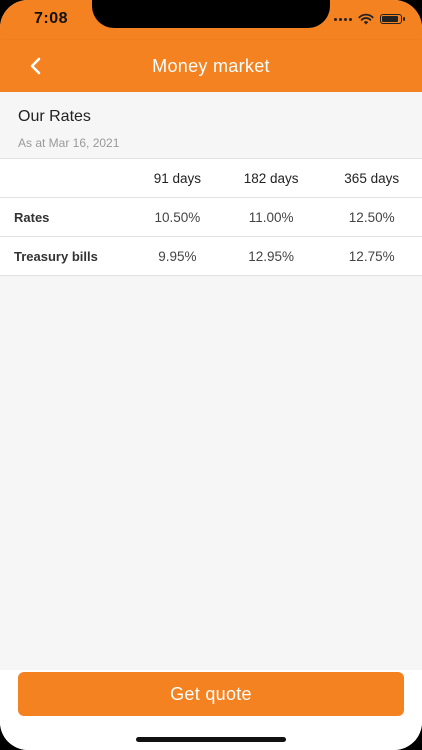 The height and width of the screenshot is (750, 422). I want to click on table-header-empty, so click(67, 178).